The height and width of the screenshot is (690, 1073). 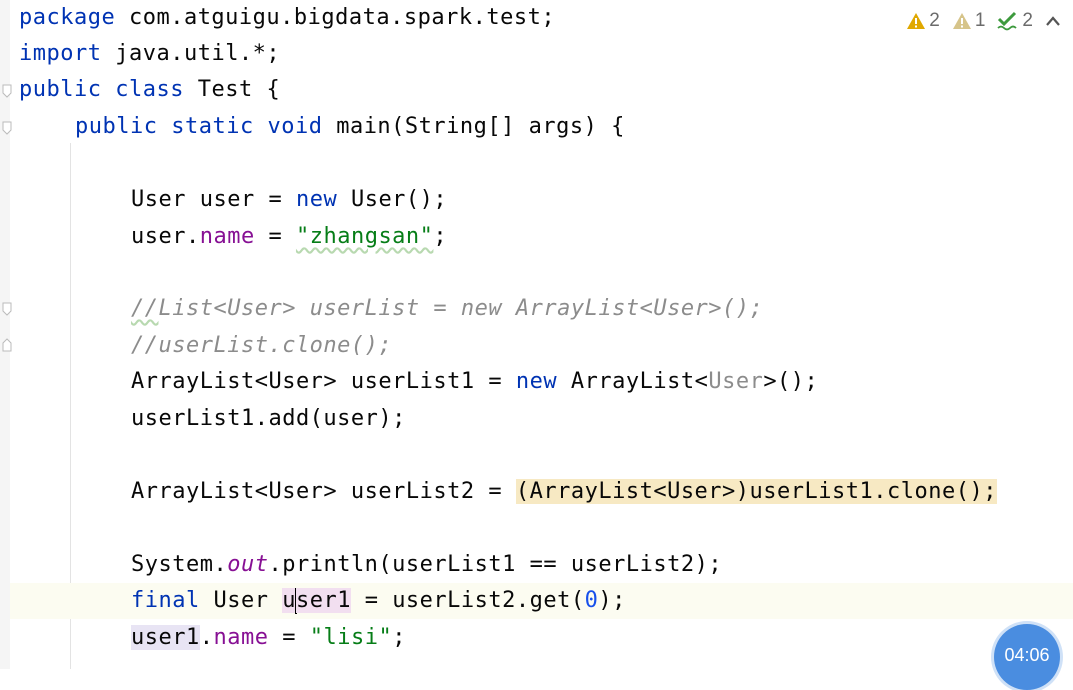 I want to click on warnings-indicator: 2, so click(x=923, y=21).